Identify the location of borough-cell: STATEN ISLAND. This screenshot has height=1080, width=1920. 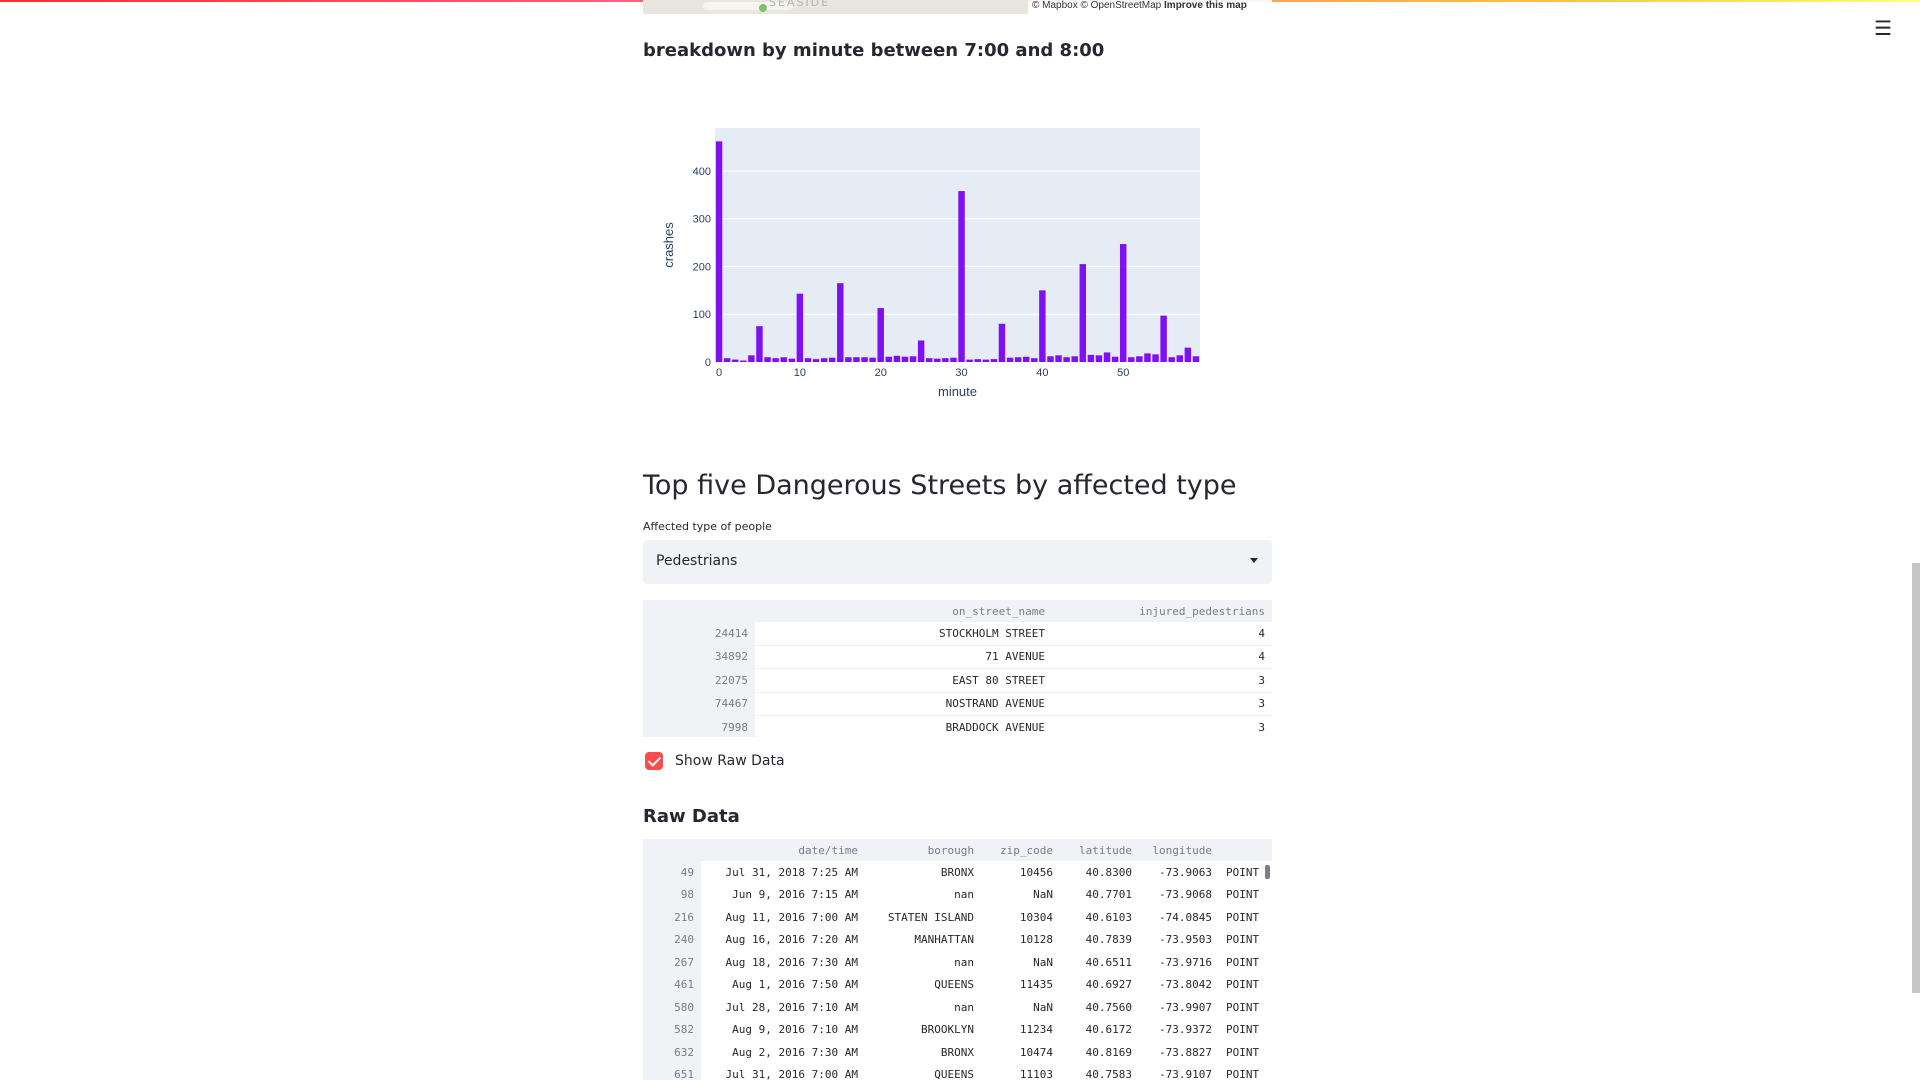
(923, 917).